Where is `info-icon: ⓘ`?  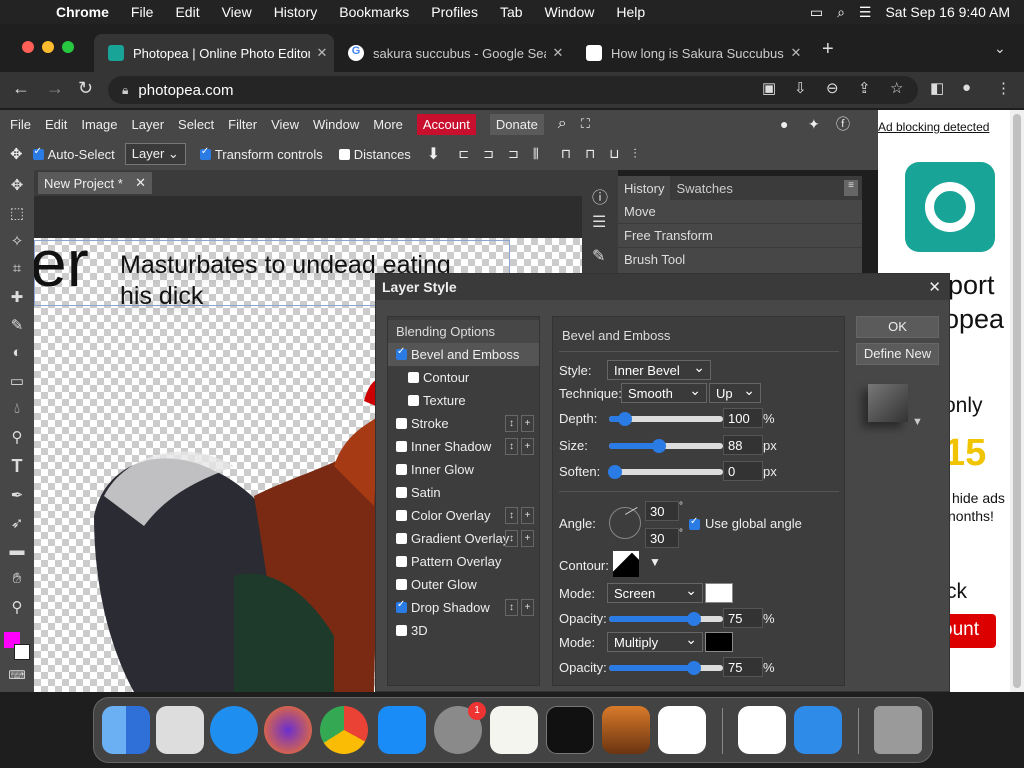 info-icon: ⓘ is located at coordinates (600, 196).